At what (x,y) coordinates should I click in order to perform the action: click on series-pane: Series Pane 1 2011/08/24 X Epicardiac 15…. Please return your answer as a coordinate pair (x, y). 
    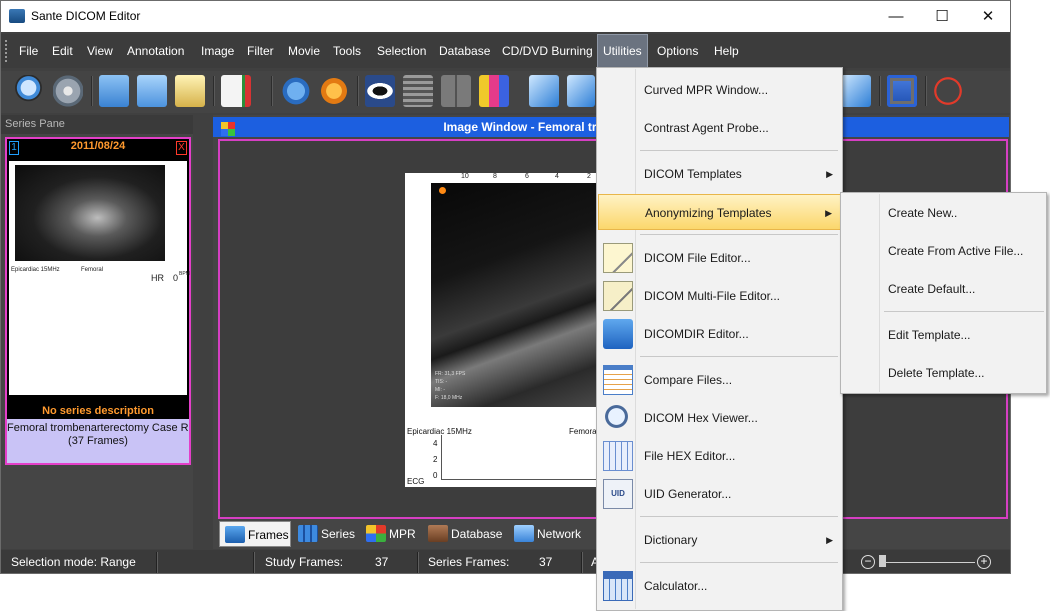
    Looking at the image, I should click on (97, 332).